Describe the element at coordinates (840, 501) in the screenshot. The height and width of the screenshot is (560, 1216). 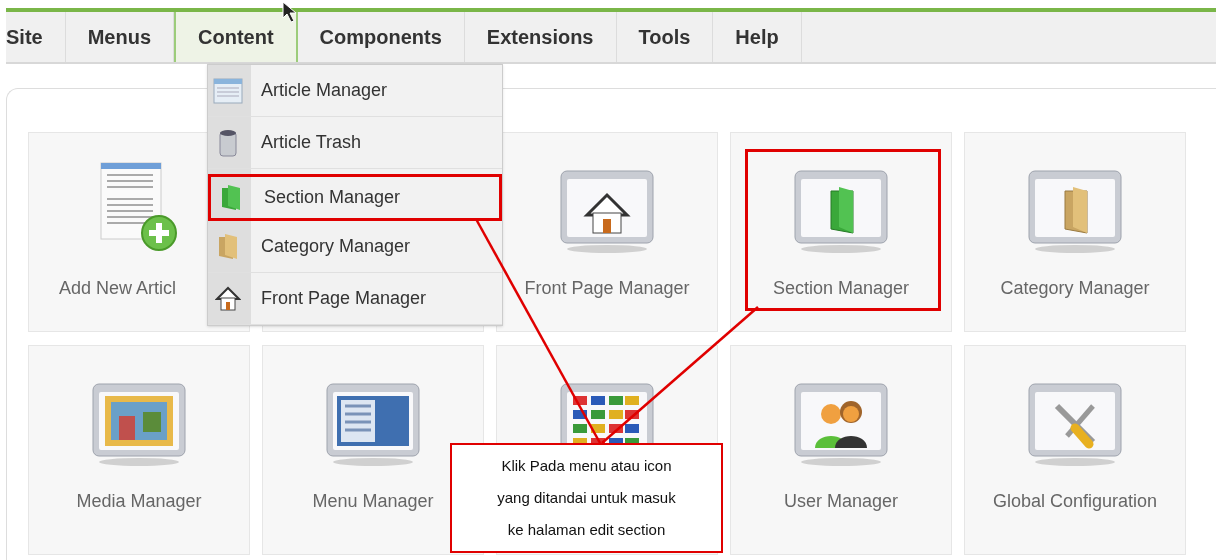
I see `card-label: User Manager` at that location.